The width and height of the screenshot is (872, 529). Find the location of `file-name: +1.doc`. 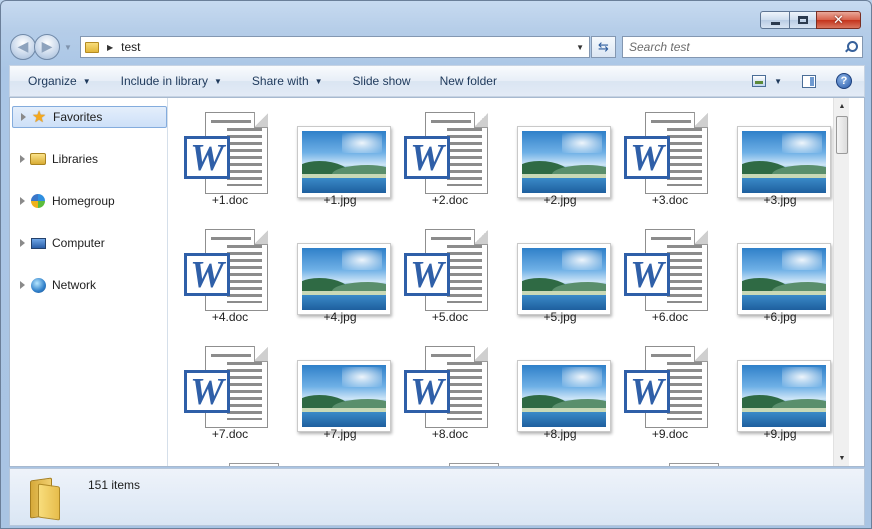

file-name: +1.doc is located at coordinates (230, 200).